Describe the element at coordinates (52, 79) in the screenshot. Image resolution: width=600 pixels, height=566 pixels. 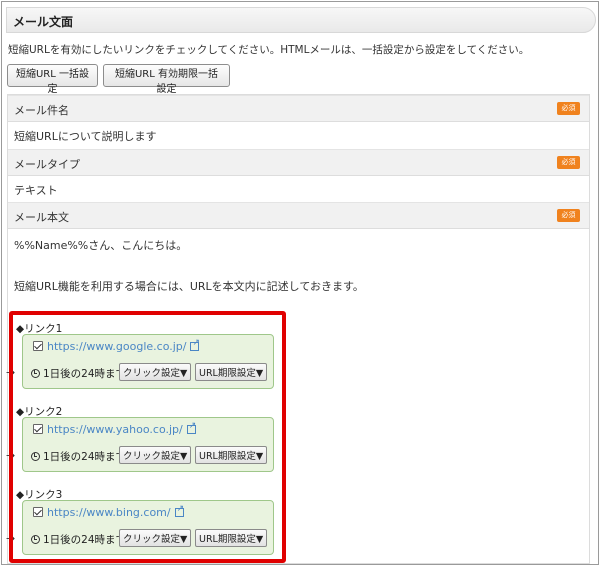
I see `bulk-short-url-button: 短縮URL 一括設定` at that location.